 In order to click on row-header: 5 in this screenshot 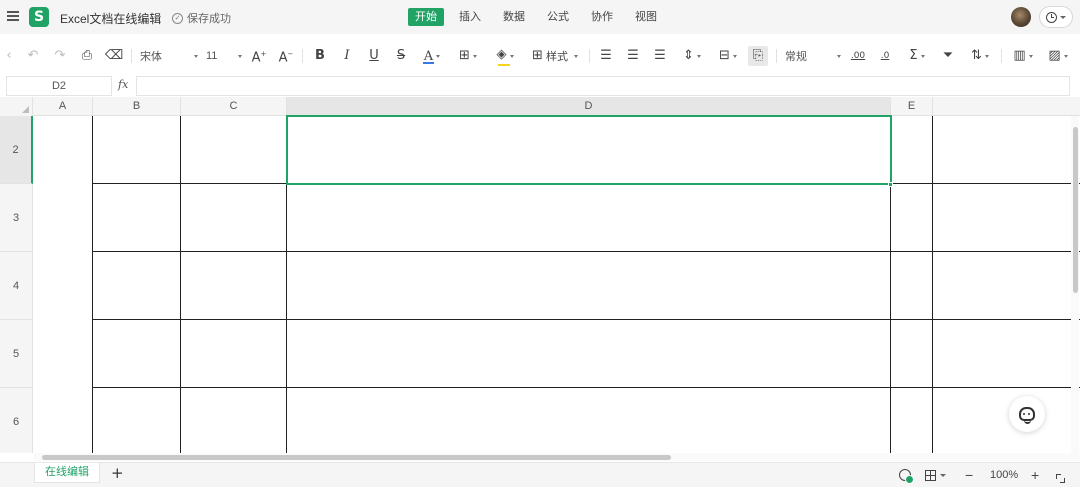, I will do `click(16, 354)`.